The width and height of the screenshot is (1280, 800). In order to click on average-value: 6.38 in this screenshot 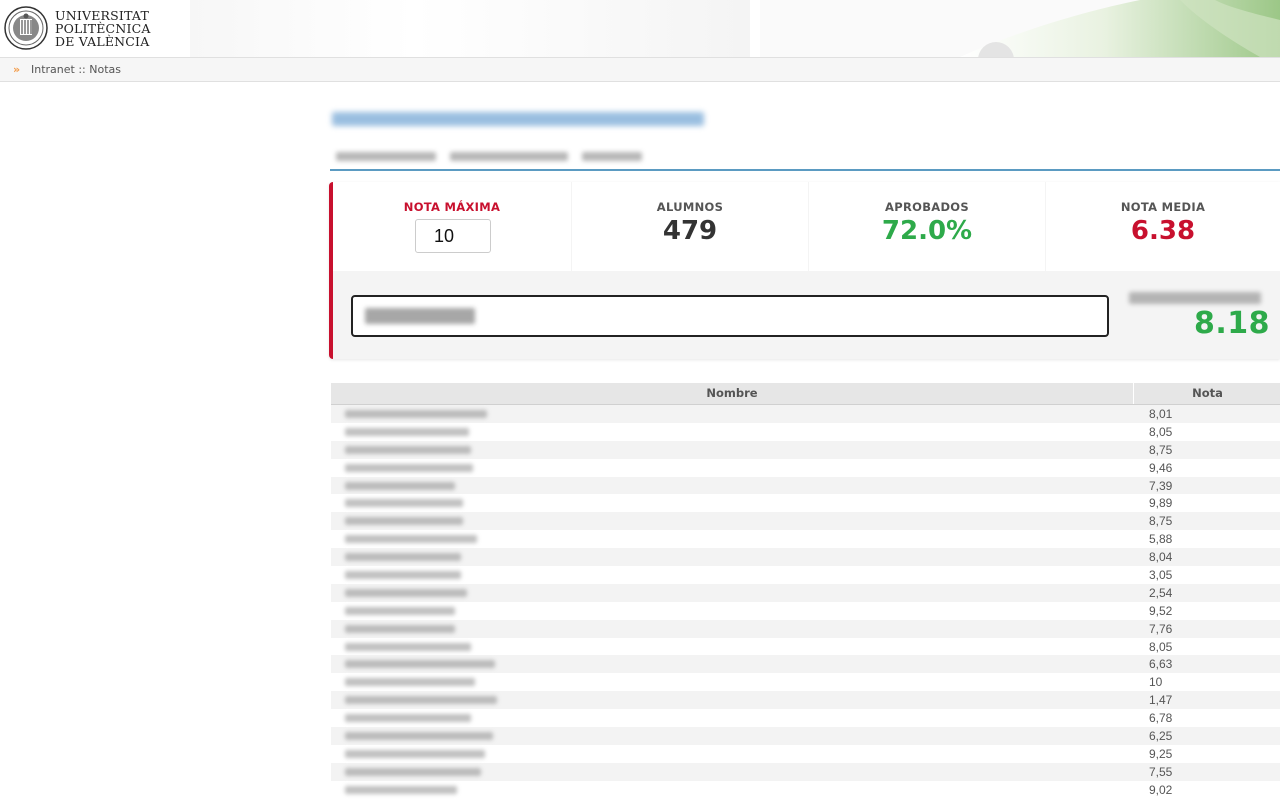, I will do `click(1163, 231)`.